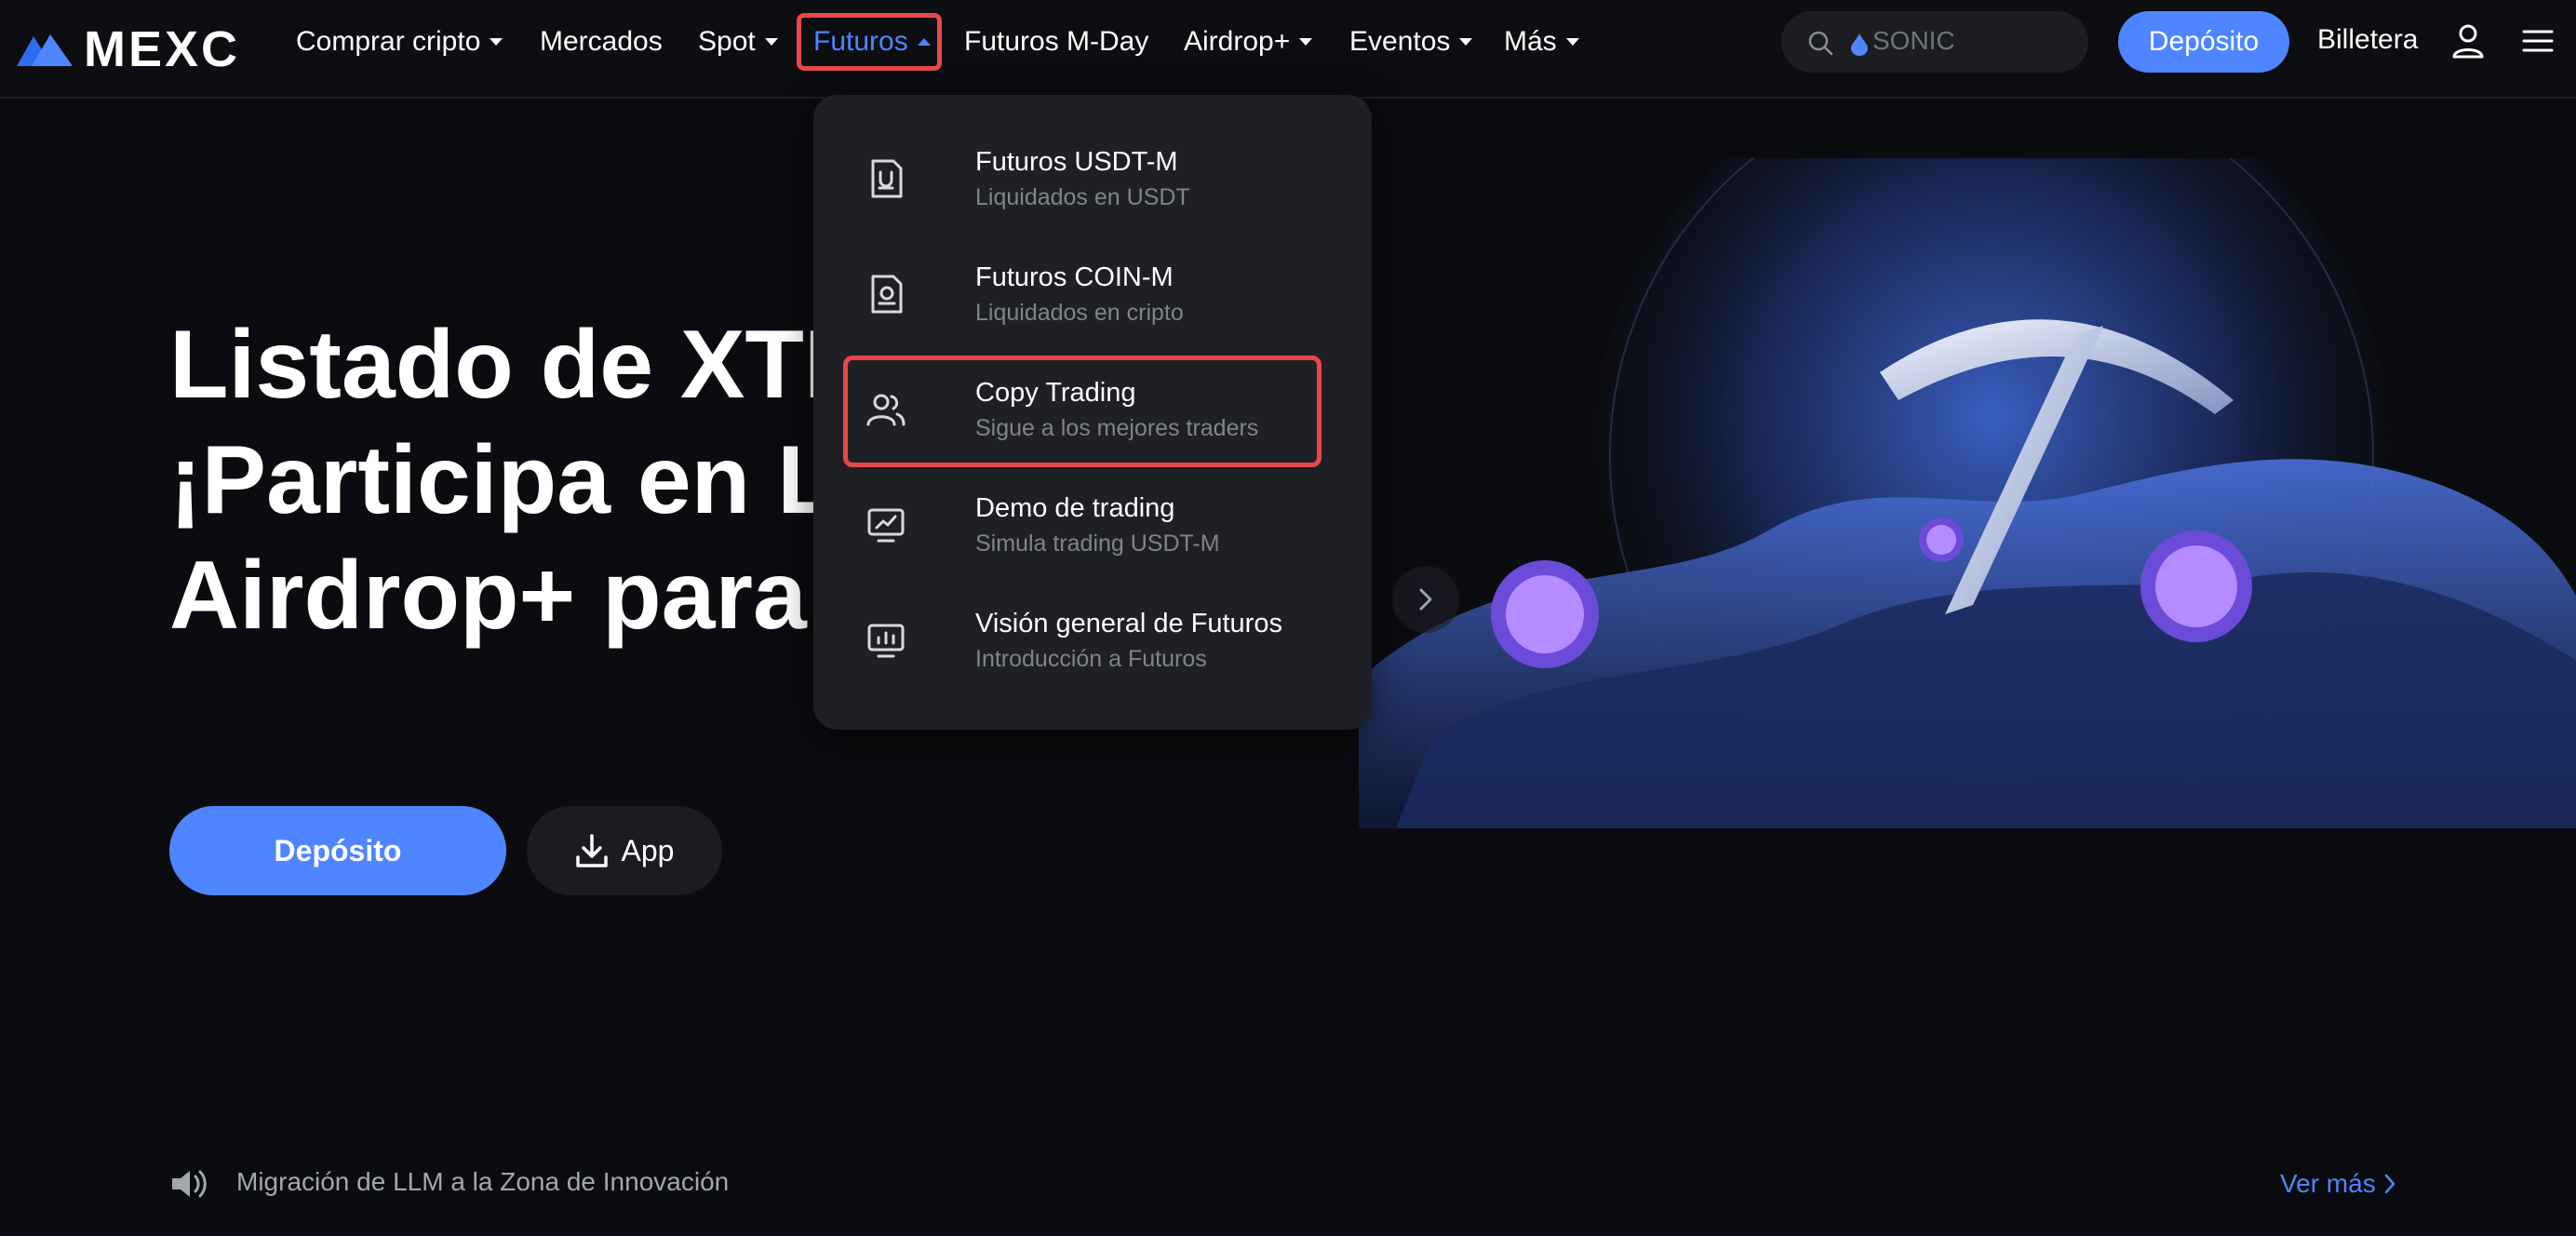 The width and height of the screenshot is (2576, 1236). I want to click on bar-monitor-icon, so click(886, 641).